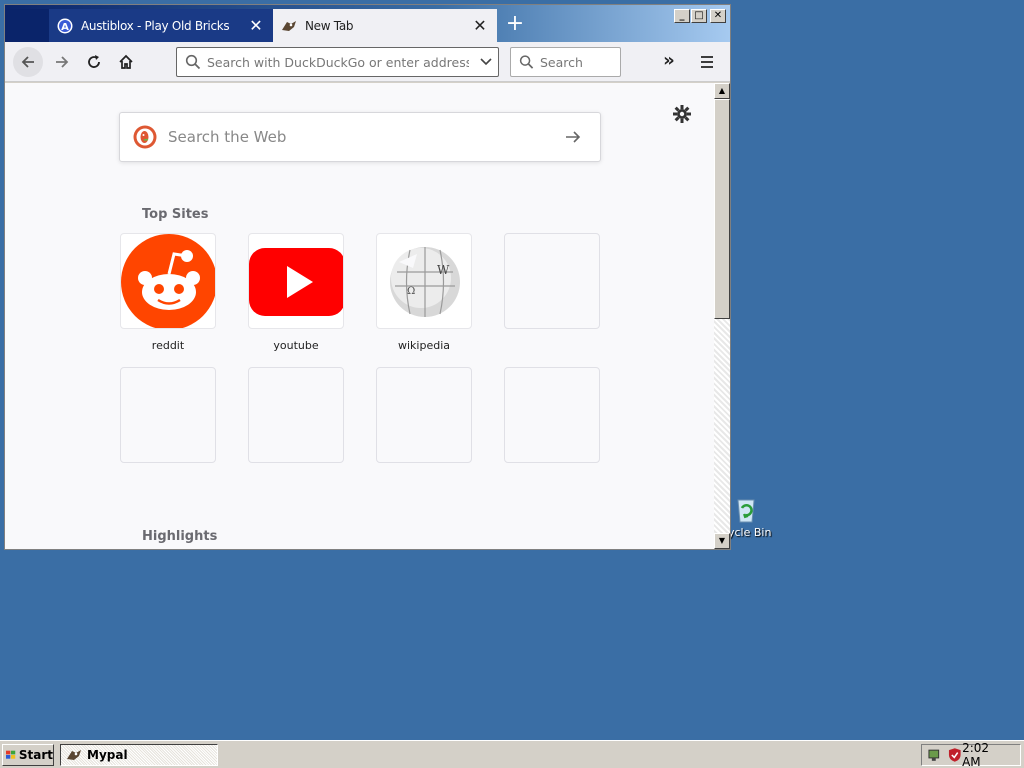 This screenshot has width=1024, height=768. I want to click on recycle-bin-label: ycle Bin, so click(750, 532).